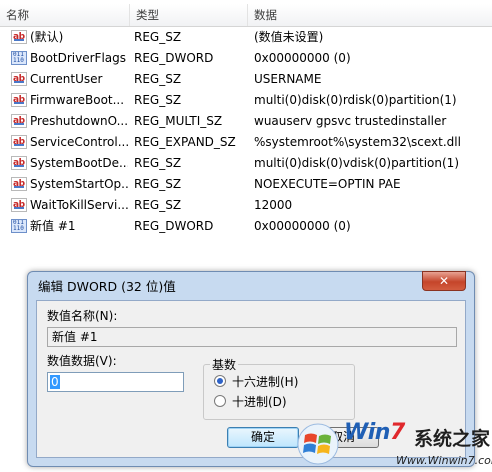 This screenshot has width=492, height=472. I want to click on watermark-brand-a: Win, so click(367, 432).